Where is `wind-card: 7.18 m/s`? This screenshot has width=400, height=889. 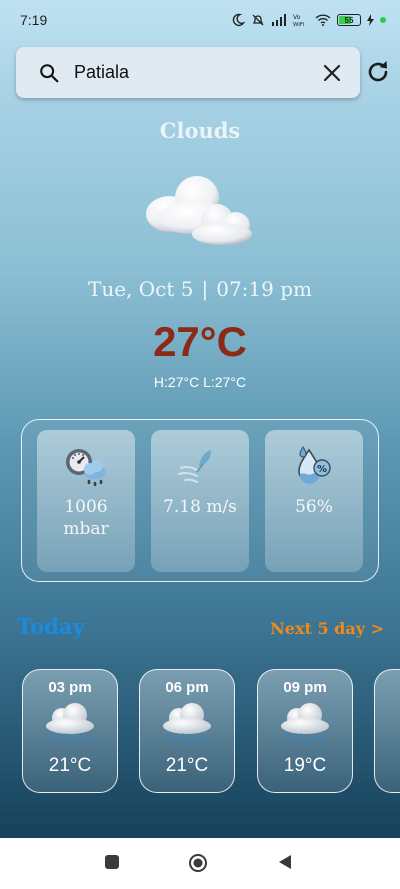 wind-card: 7.18 m/s is located at coordinates (200, 501).